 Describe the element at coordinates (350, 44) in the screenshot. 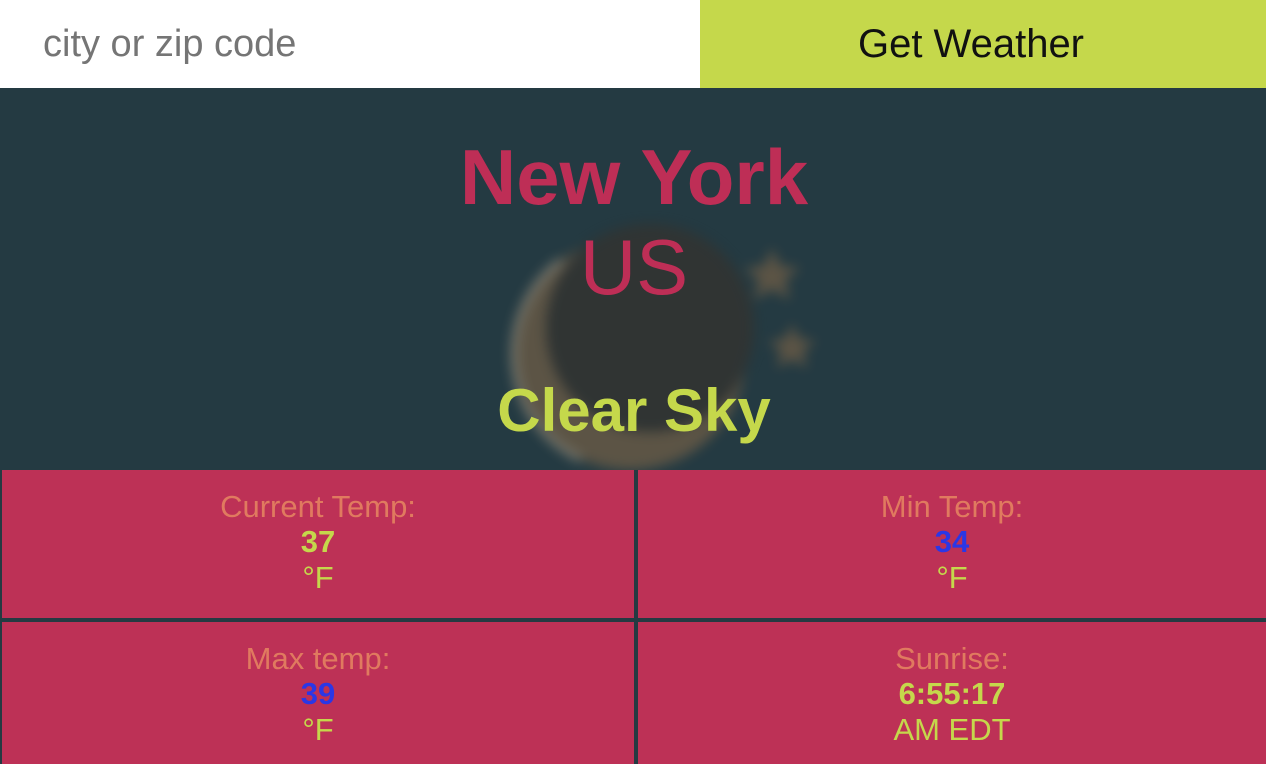

I see `search-input` at that location.